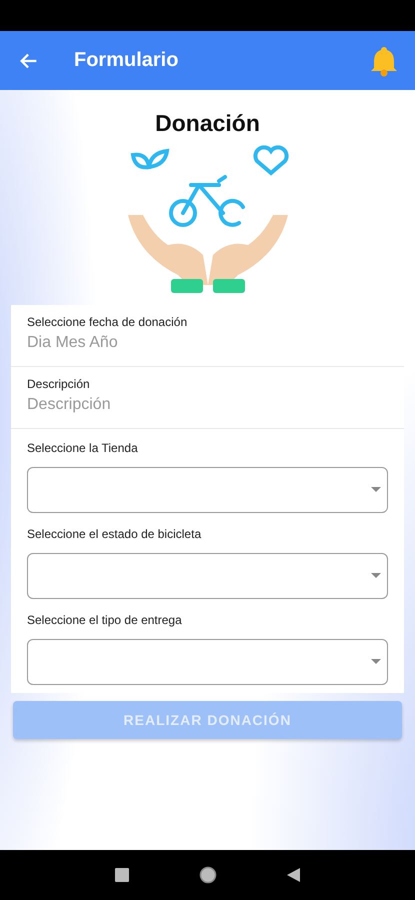  I want to click on field-label: Seleccione fecha de donación, so click(107, 322).